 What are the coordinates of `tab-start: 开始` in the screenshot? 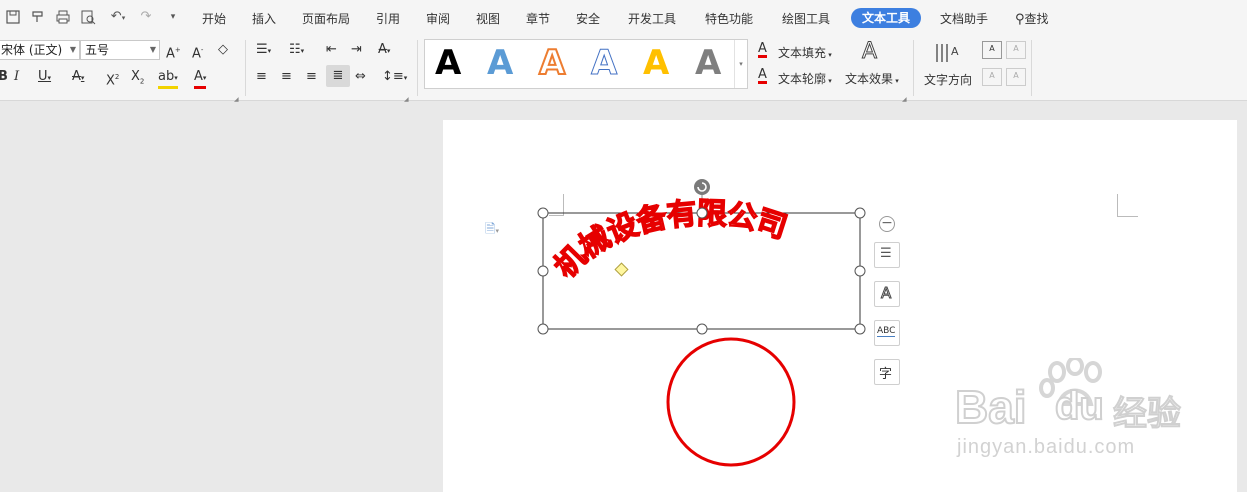 It's located at (214, 18).